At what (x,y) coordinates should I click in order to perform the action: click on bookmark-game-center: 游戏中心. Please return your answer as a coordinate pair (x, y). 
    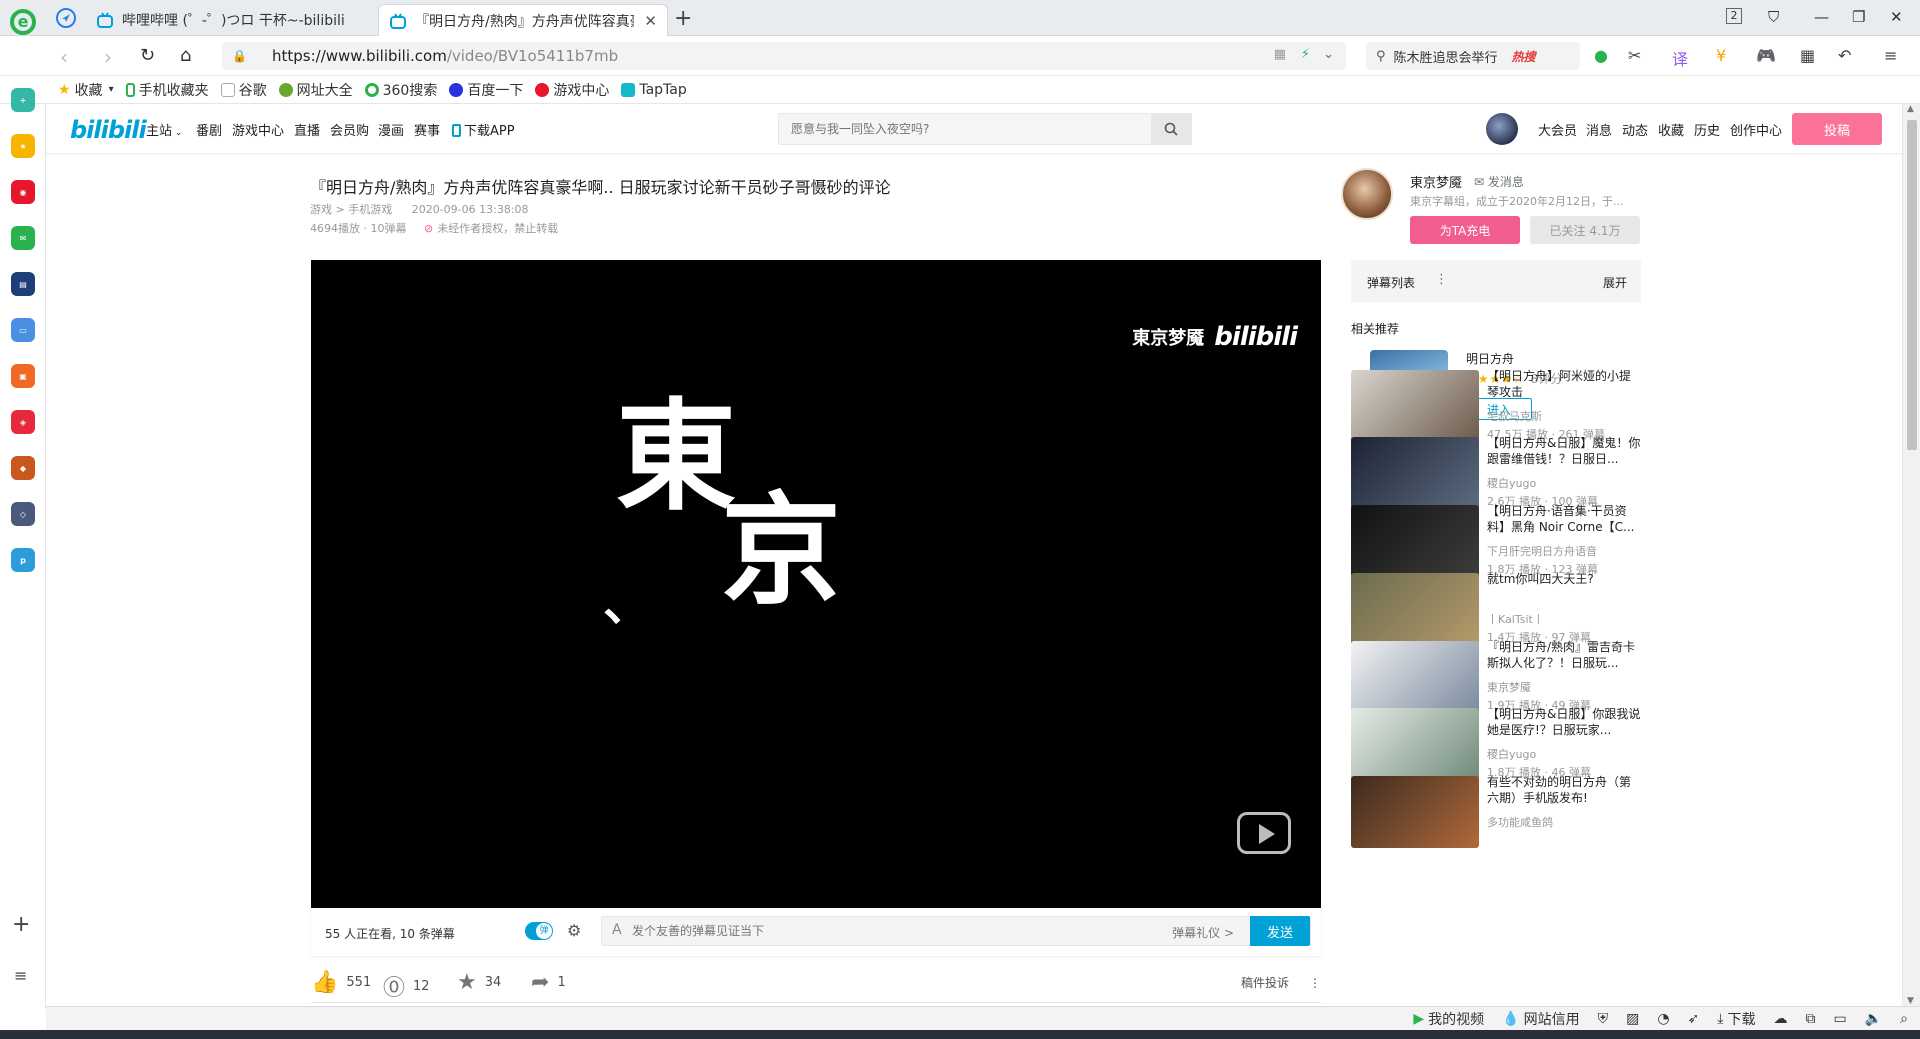
    Looking at the image, I should click on (572, 90).